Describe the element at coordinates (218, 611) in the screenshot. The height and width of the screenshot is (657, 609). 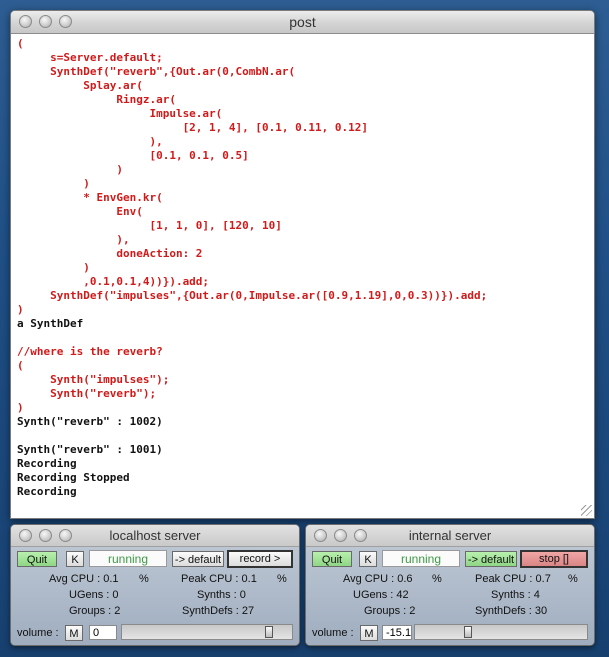
I see `synthdefs-count: SynthDefs : 27` at that location.